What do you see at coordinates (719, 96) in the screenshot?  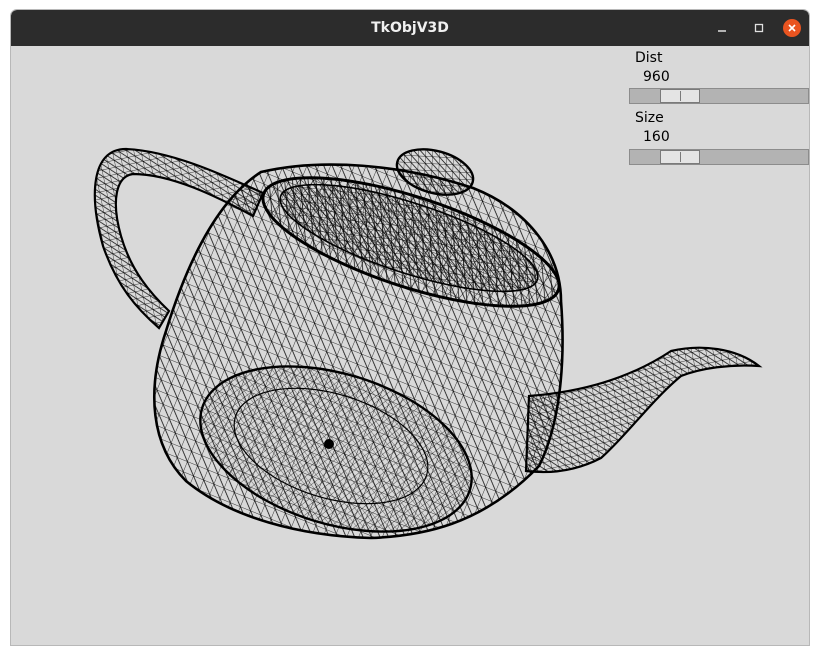 I see `dist-slider` at bounding box center [719, 96].